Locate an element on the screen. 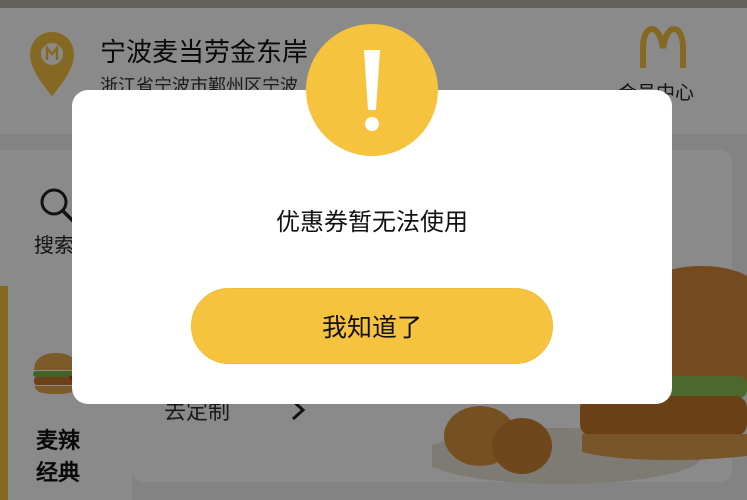 The image size is (747, 500). alert-badge is located at coordinates (372, 90).